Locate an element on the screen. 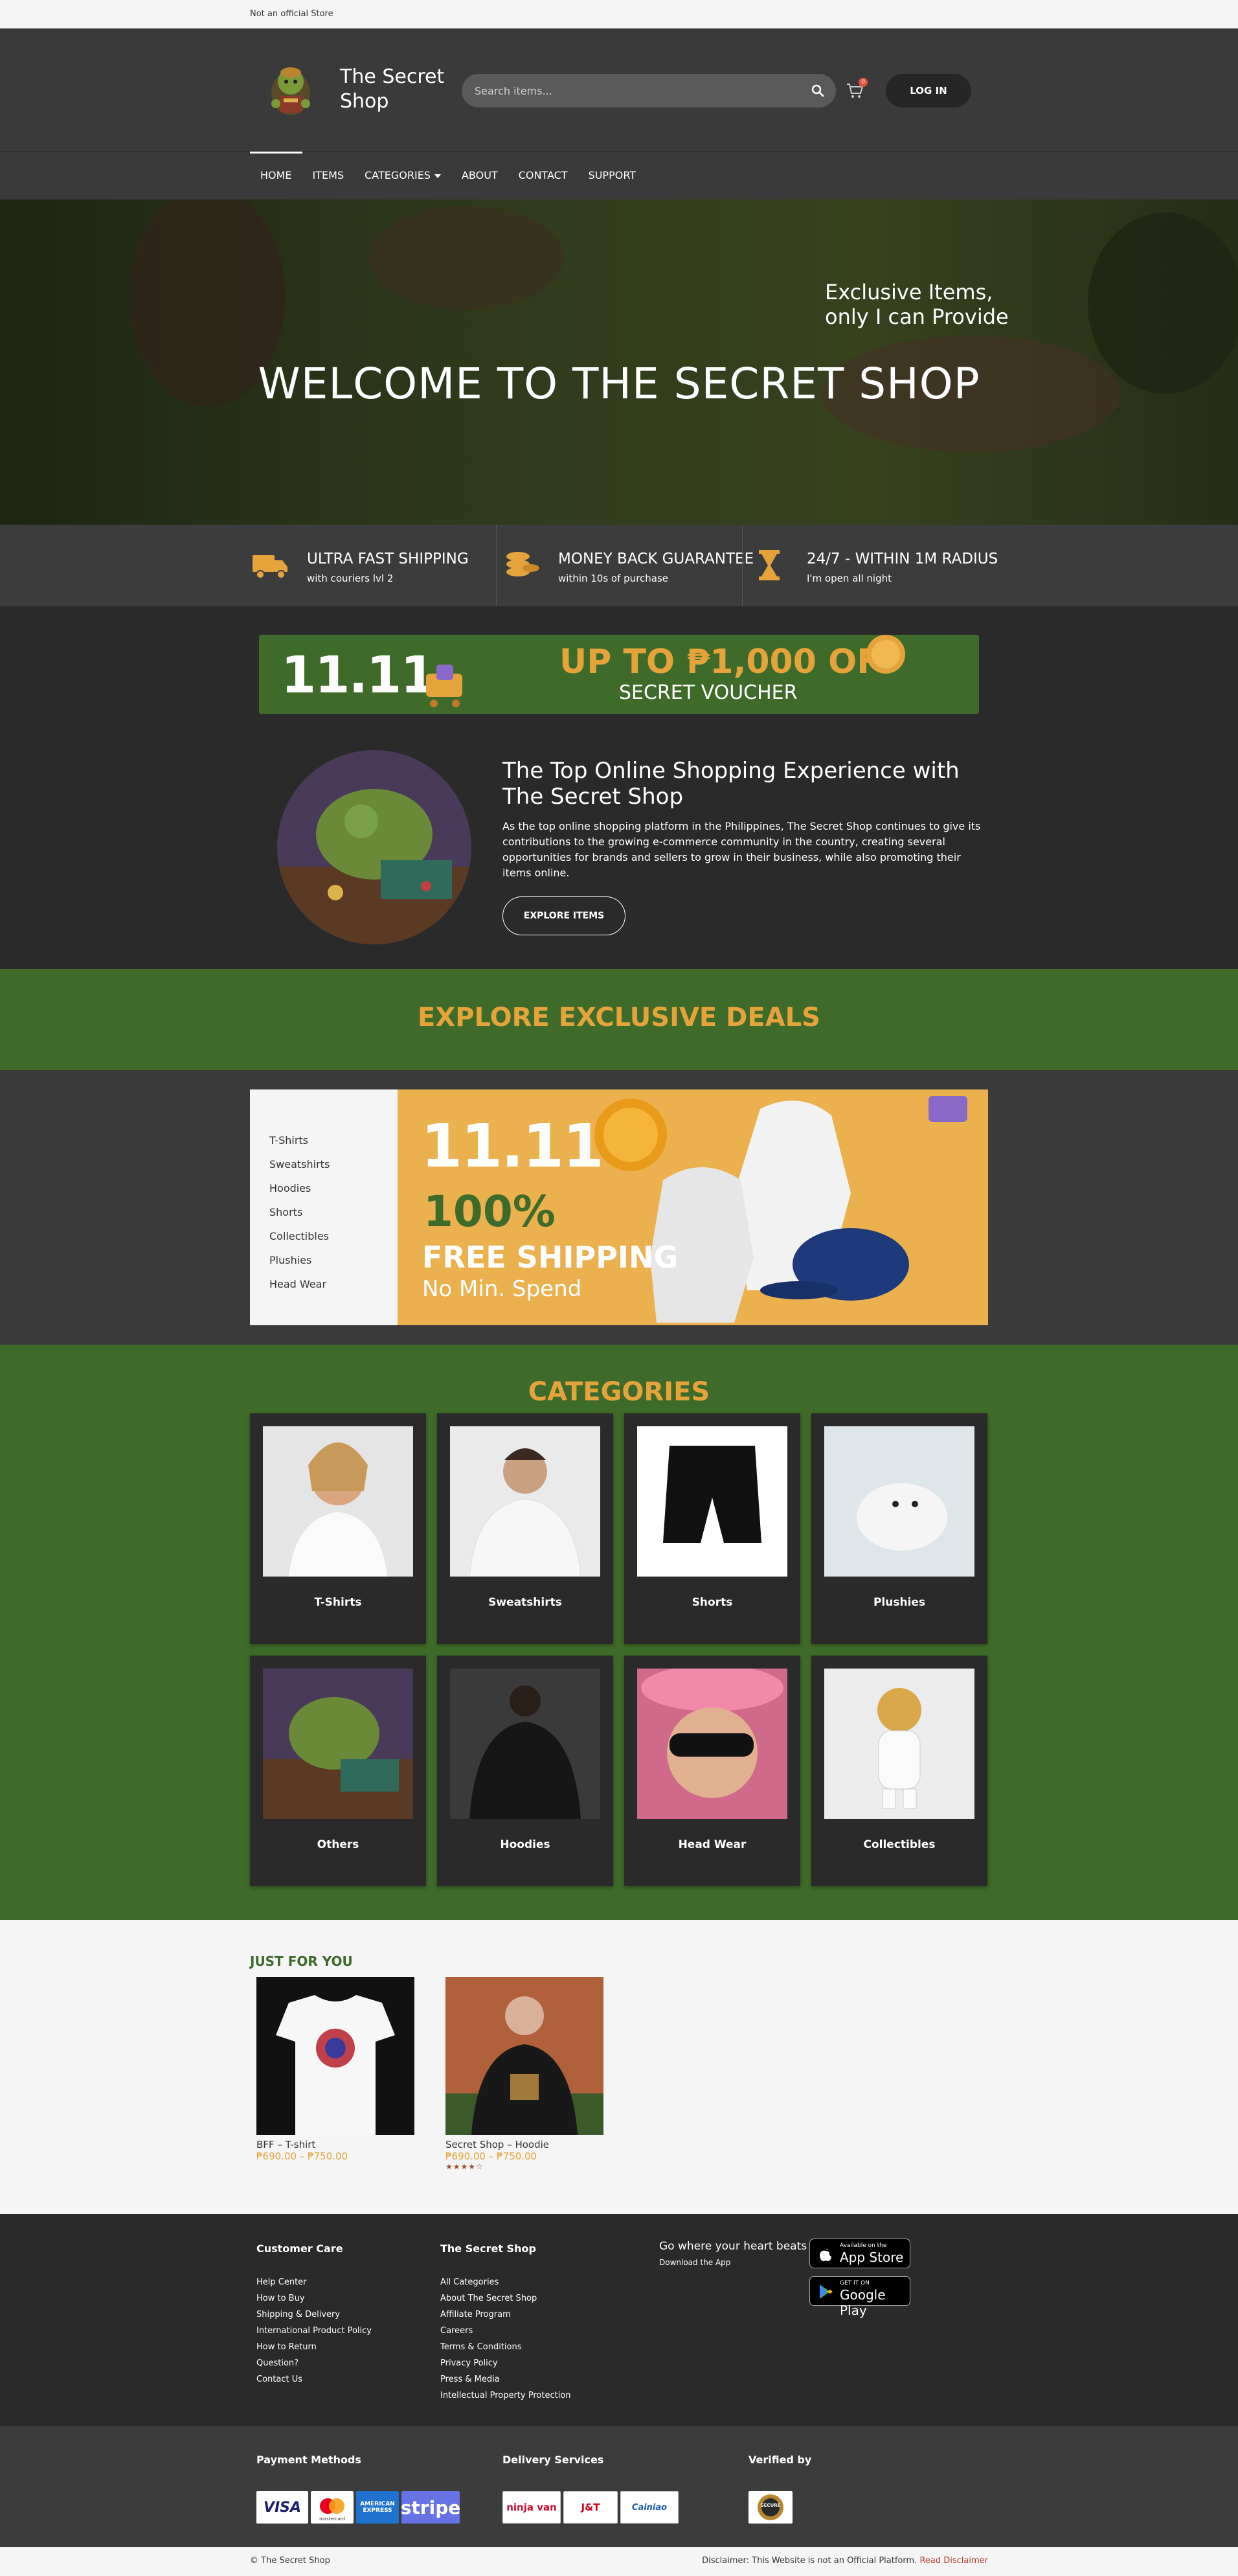 Image resolution: width=1238 pixels, height=2576 pixels. product-price: ₱690.00 – ₱750.00 is located at coordinates (491, 2156).